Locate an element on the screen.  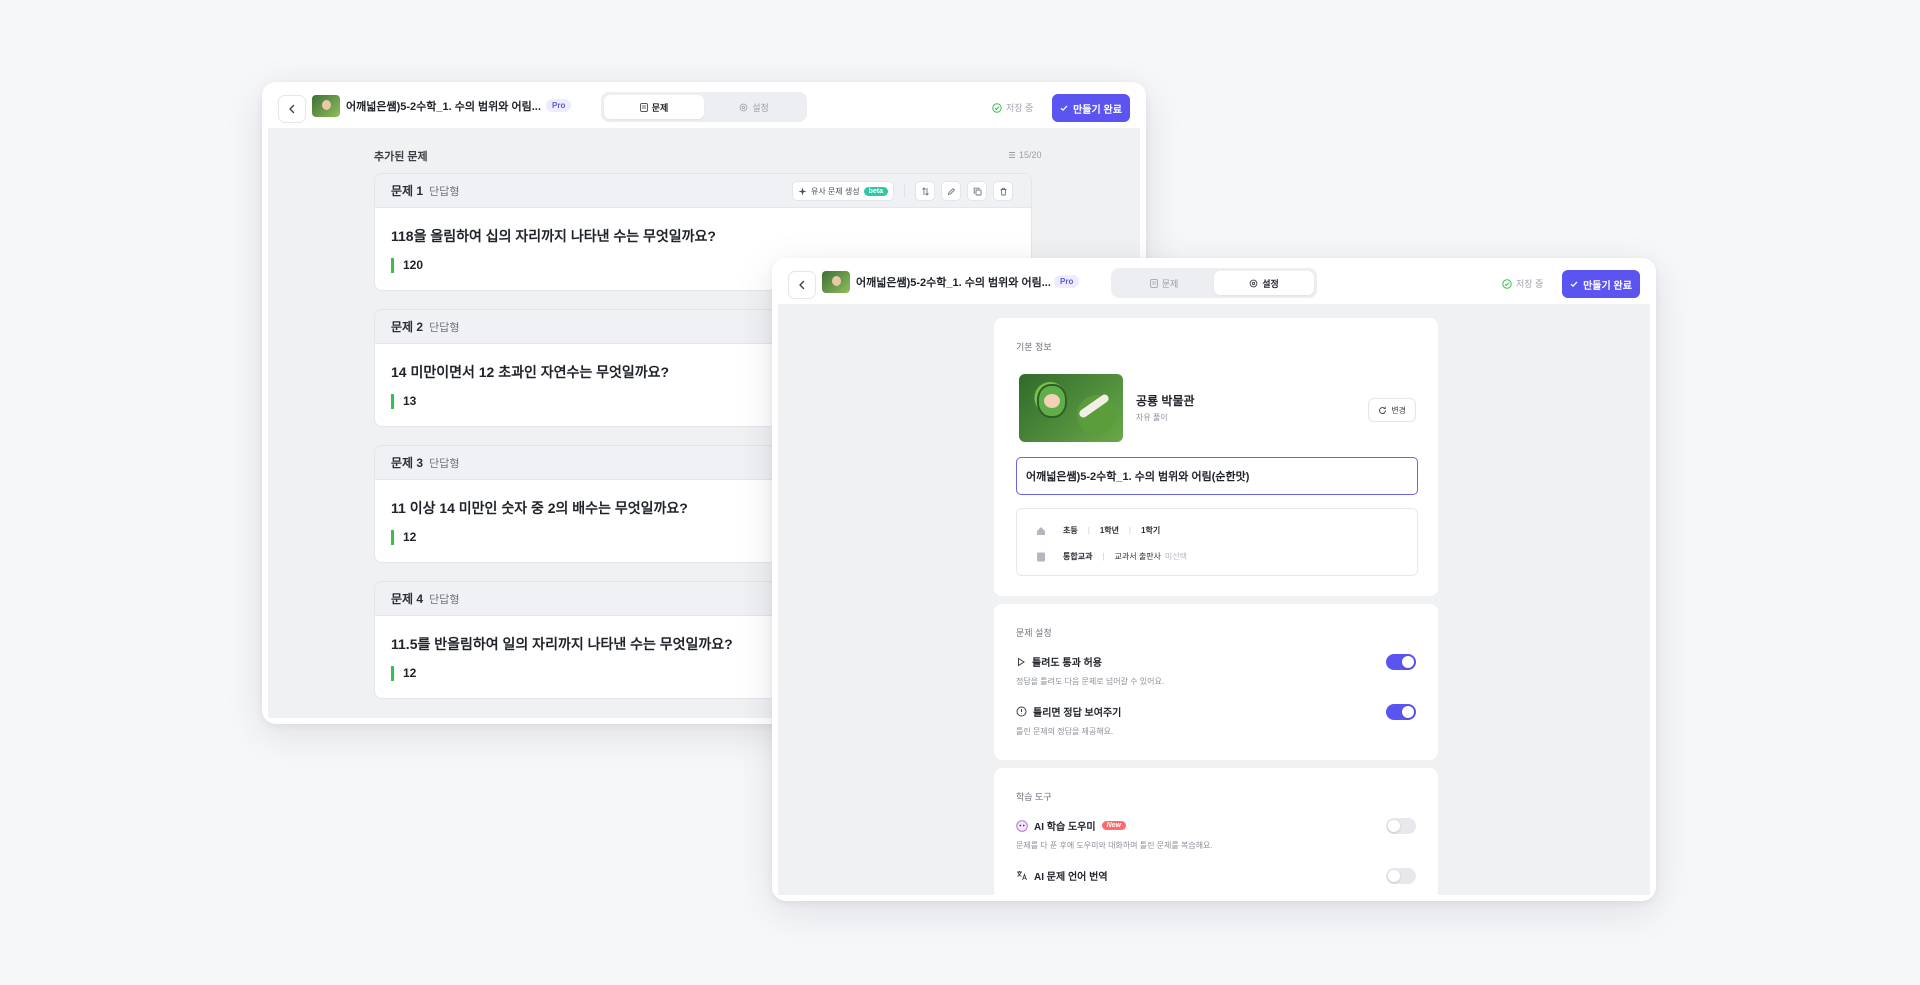
refresh-icon is located at coordinates (1383, 410).